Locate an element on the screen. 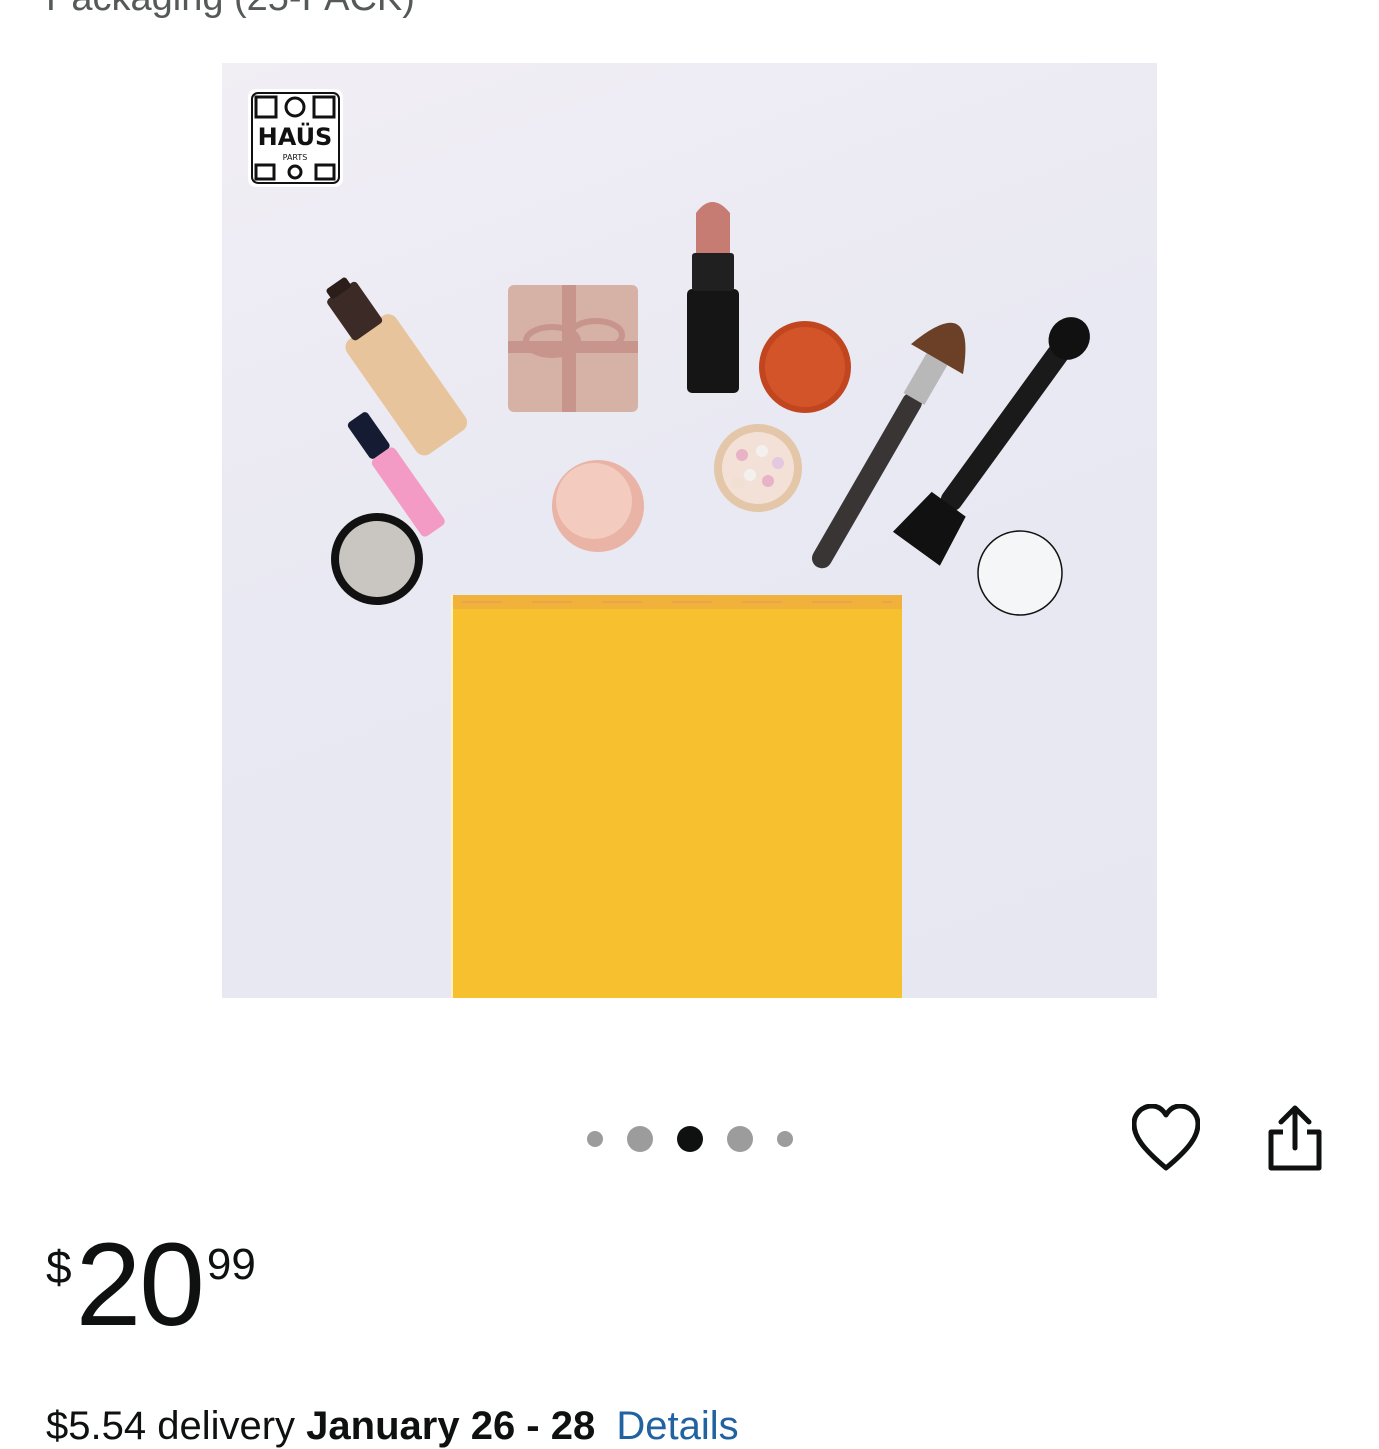 The height and width of the screenshot is (1449, 1379). delivery-details-link: Details is located at coordinates (677, 1426).